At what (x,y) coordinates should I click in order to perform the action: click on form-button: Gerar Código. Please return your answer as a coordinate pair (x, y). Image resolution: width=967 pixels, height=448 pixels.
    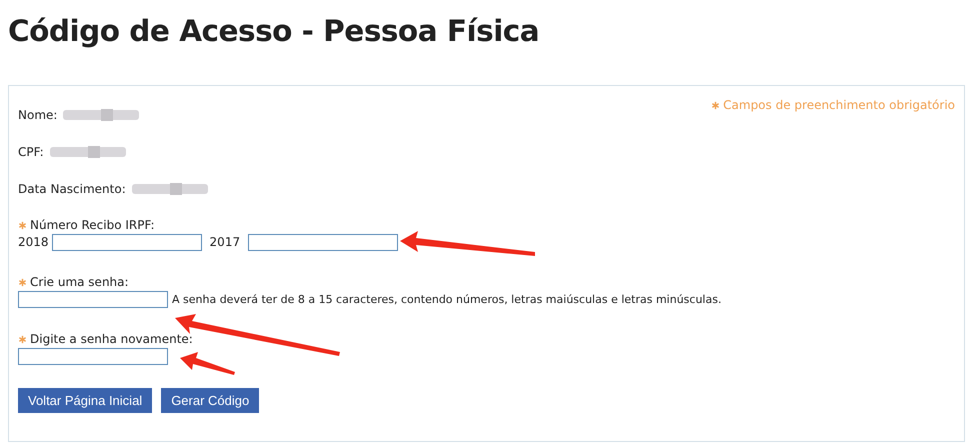
    Looking at the image, I should click on (210, 400).